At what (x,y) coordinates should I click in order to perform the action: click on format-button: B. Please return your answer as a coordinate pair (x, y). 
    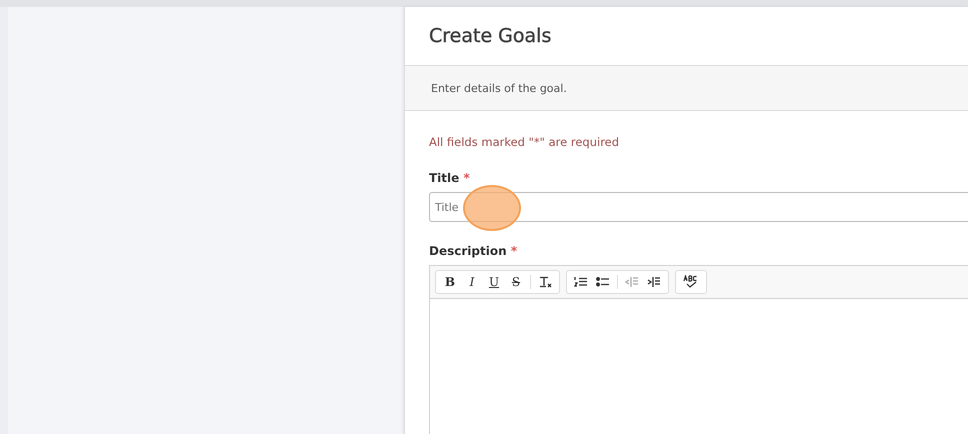
    Looking at the image, I should click on (450, 282).